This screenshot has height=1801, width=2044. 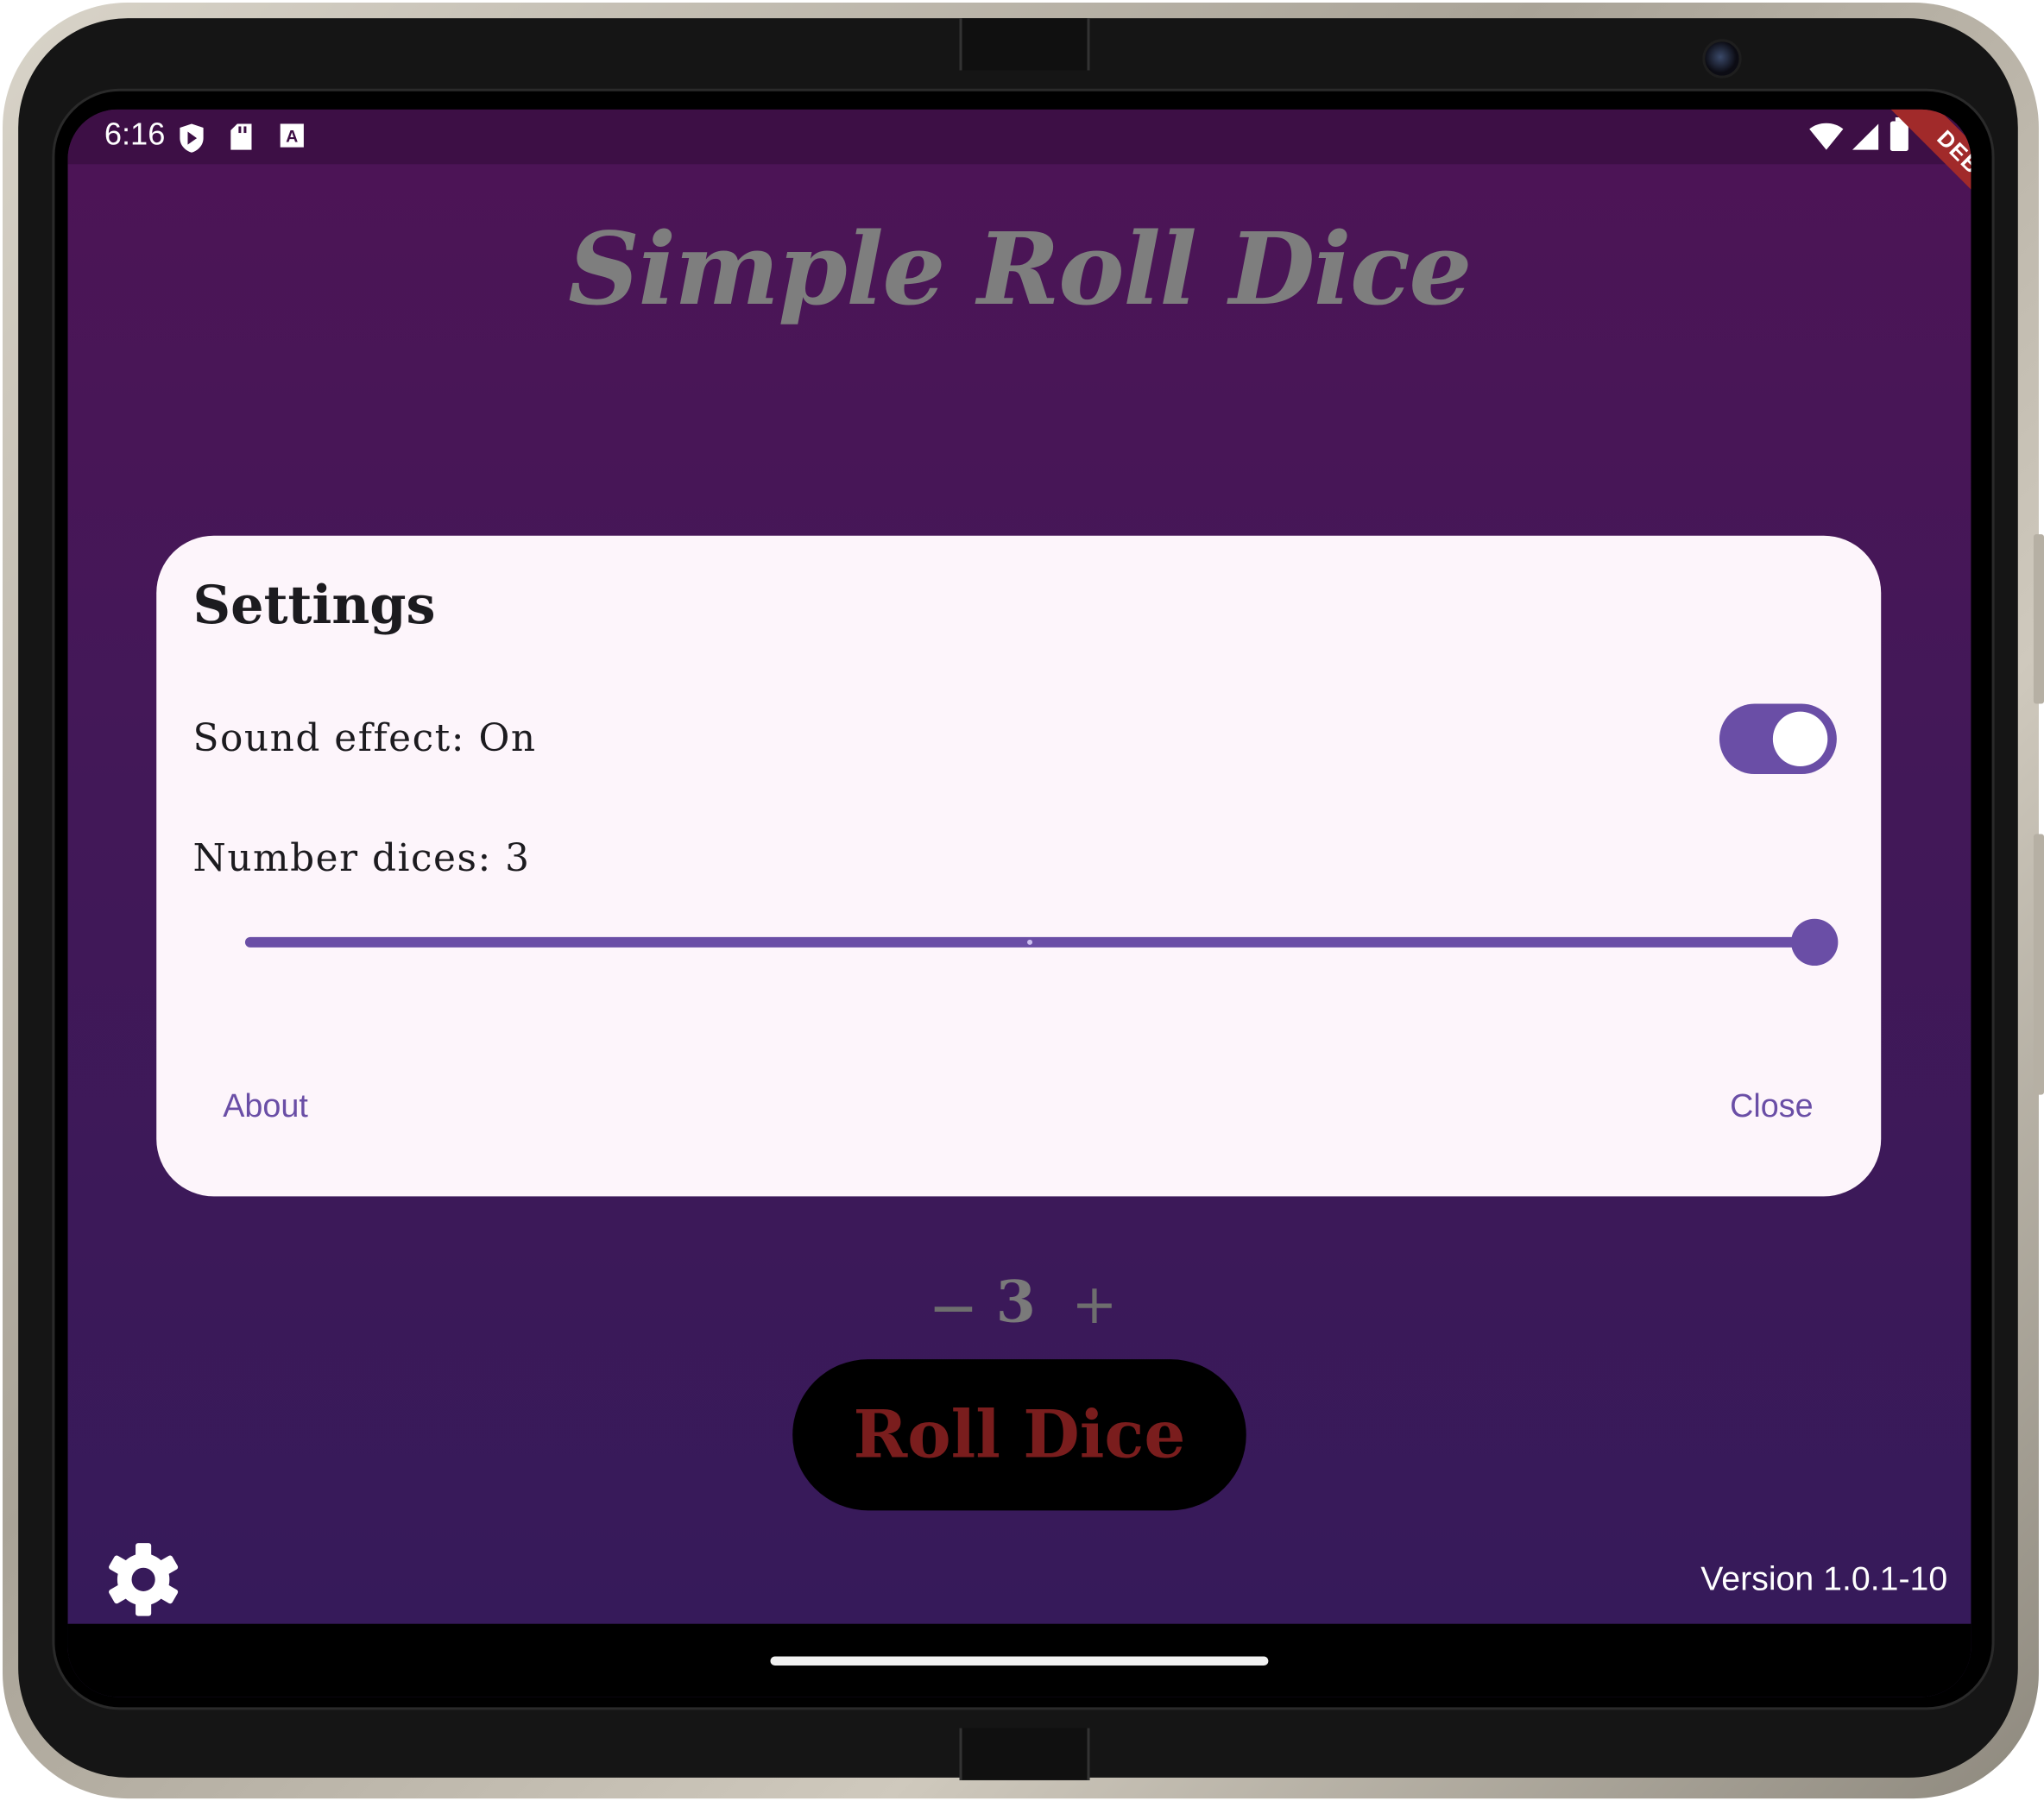 I want to click on status-time: 6:16, so click(x=135, y=135).